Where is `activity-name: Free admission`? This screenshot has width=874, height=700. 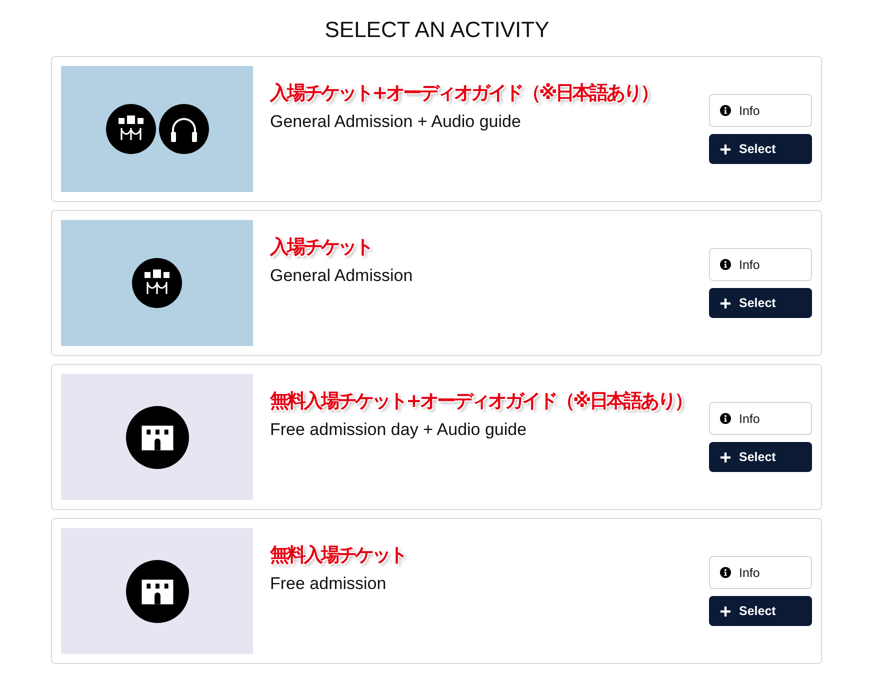 activity-name: Free admission is located at coordinates (328, 584).